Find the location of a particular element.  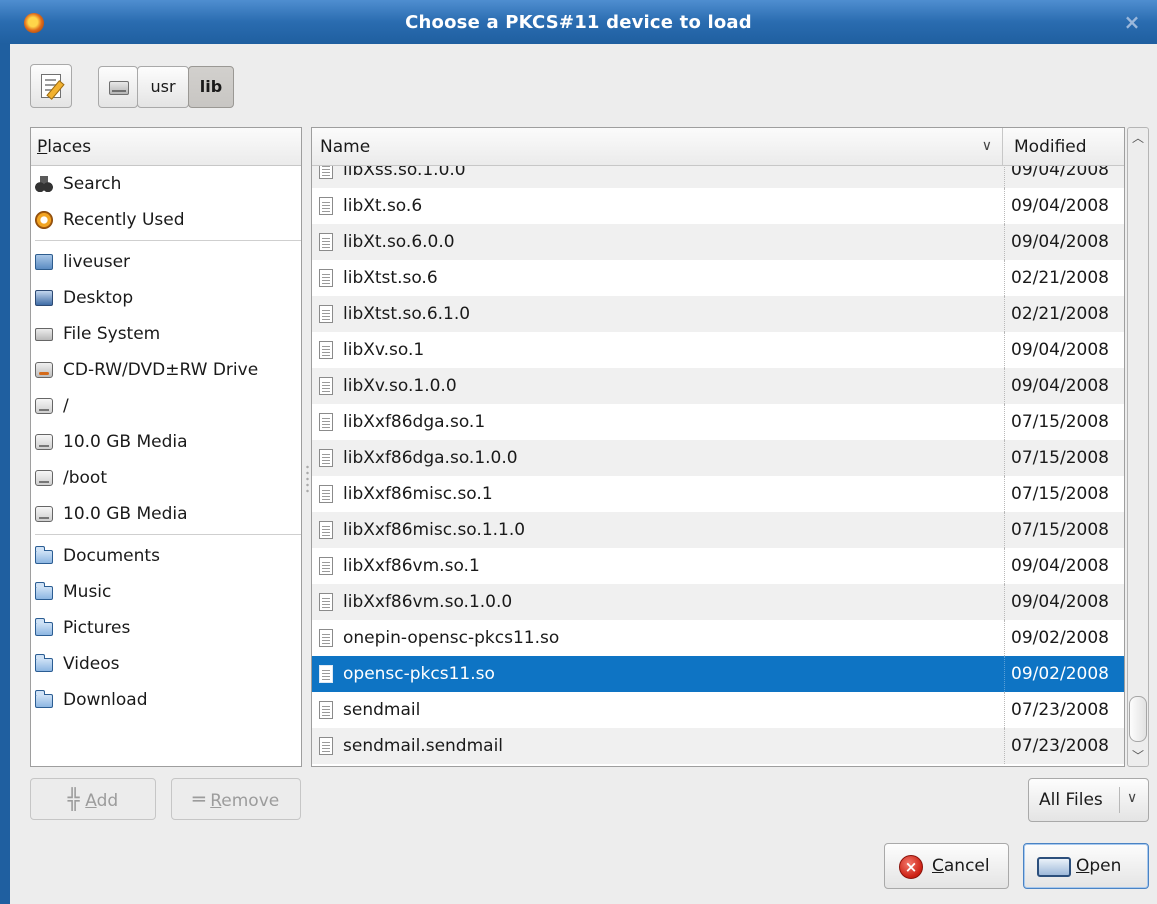

place-label: liveuser is located at coordinates (97, 262).